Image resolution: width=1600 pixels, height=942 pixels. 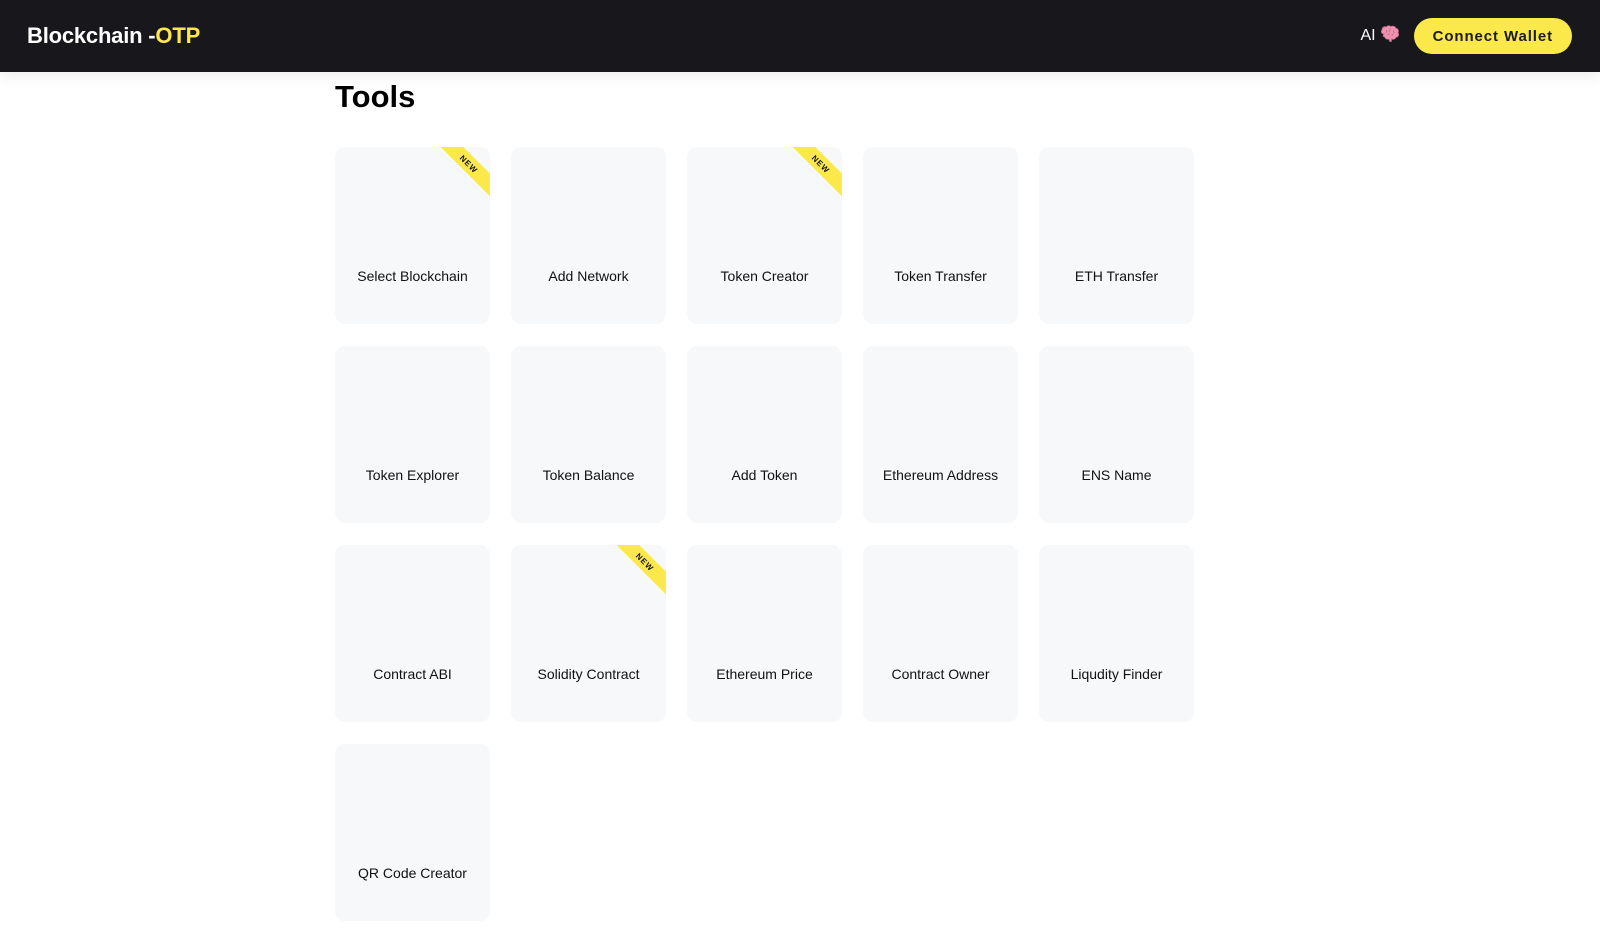 What do you see at coordinates (764, 434) in the screenshot?
I see `tool-card: Add Token` at bounding box center [764, 434].